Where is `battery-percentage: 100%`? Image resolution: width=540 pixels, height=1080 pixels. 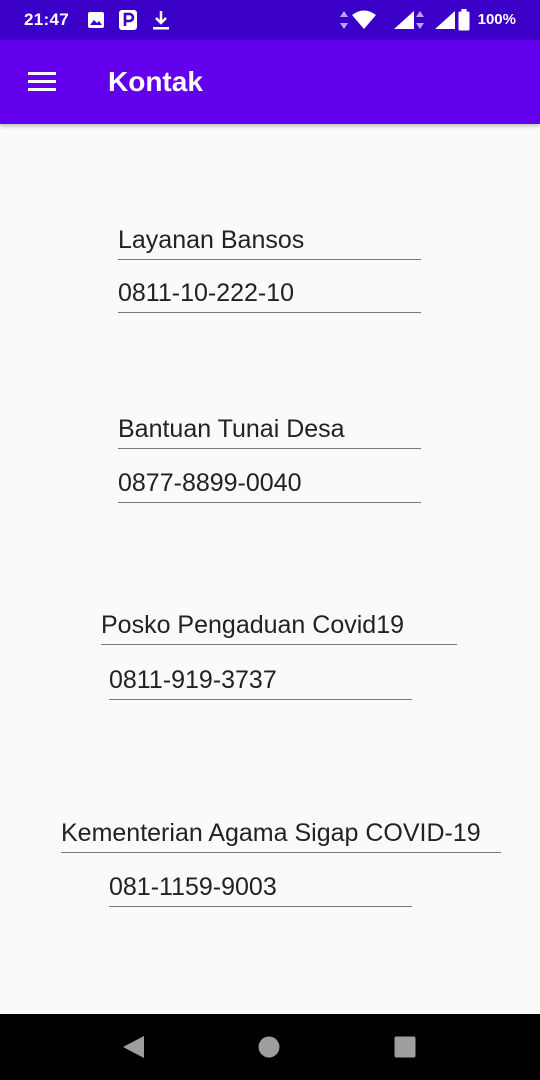
battery-percentage: 100% is located at coordinates (496, 19).